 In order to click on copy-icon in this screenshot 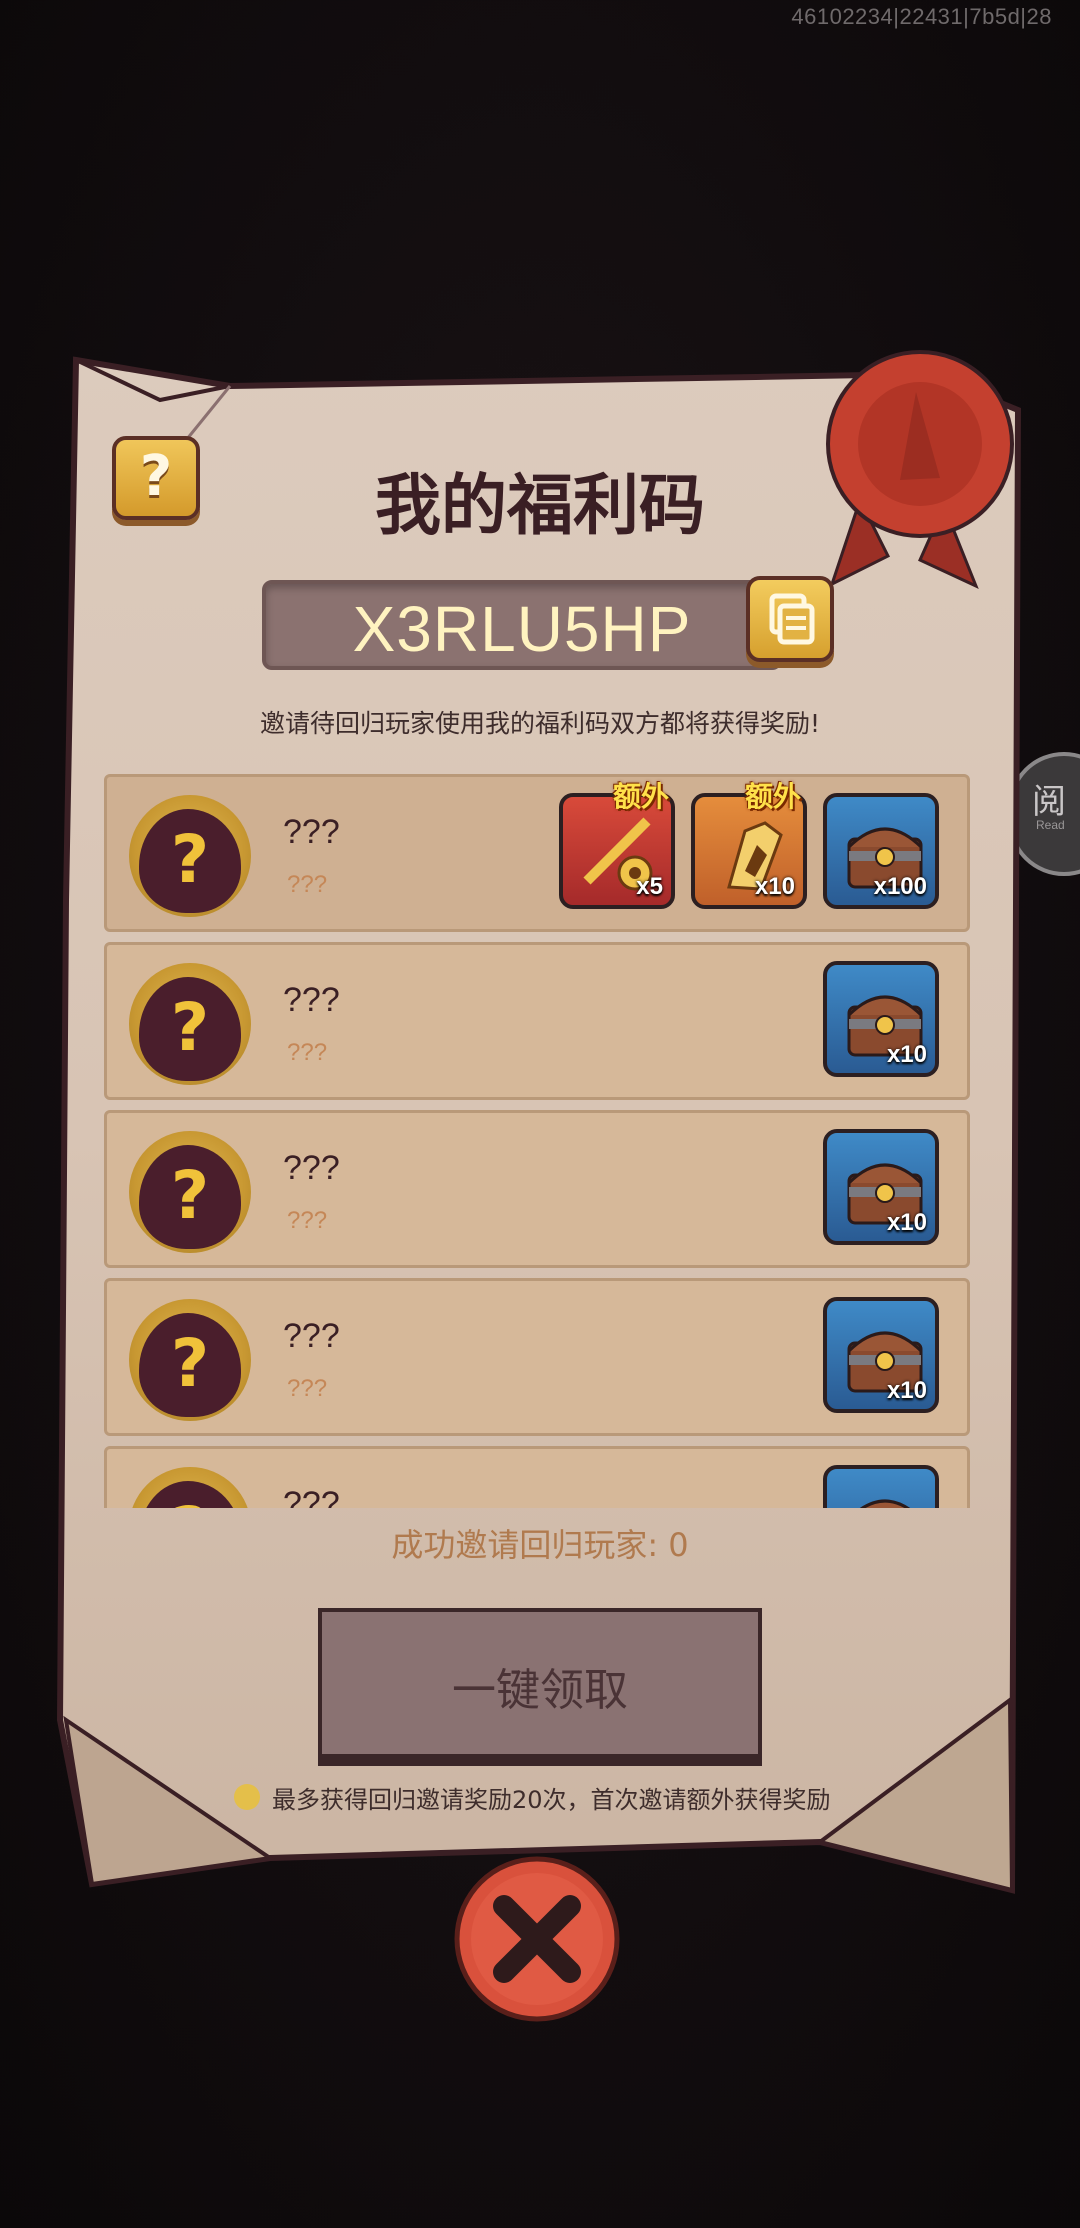, I will do `click(792, 619)`.